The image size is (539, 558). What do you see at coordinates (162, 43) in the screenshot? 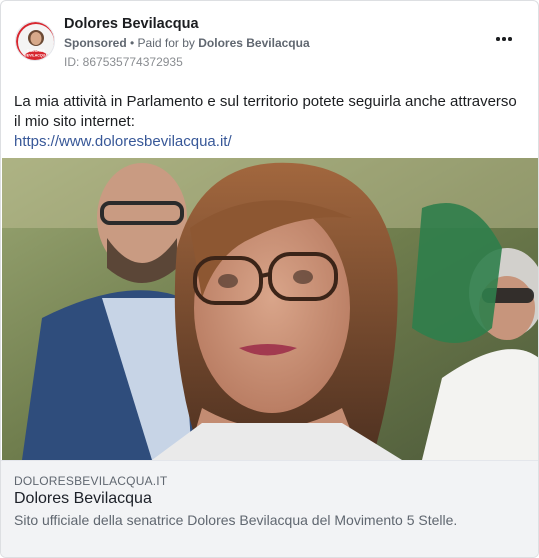
I see `paid-for-prefix: • Paid for by` at bounding box center [162, 43].